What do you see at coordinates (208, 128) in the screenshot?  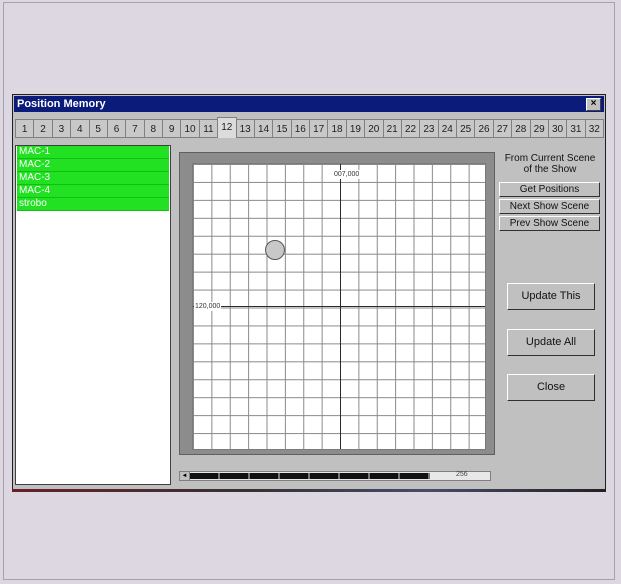 I see `tab-11: 11` at bounding box center [208, 128].